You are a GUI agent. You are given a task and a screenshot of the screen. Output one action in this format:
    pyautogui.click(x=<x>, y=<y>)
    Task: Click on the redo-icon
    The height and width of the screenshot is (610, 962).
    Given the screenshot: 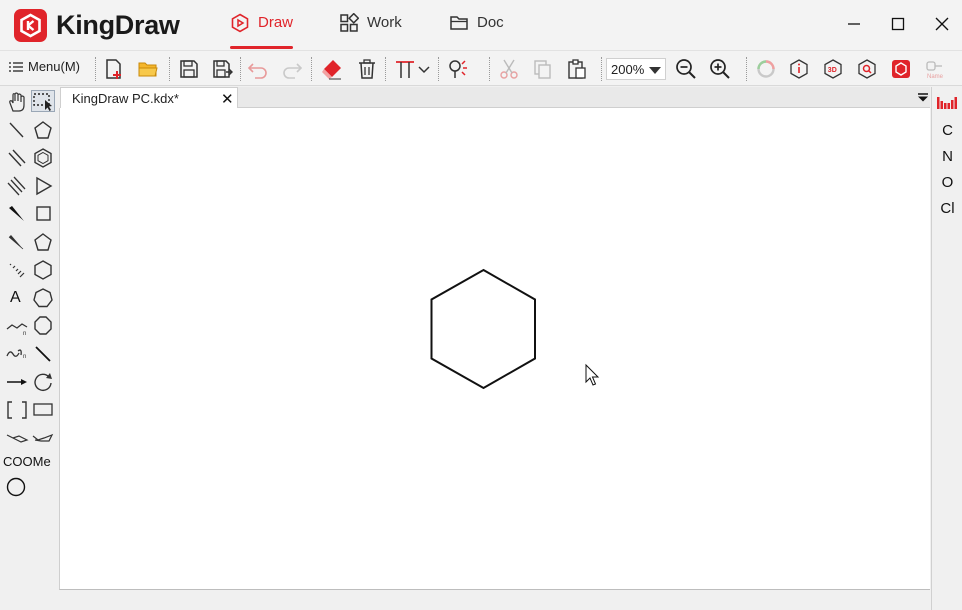 What is the action you would take?
    pyautogui.click(x=292, y=69)
    